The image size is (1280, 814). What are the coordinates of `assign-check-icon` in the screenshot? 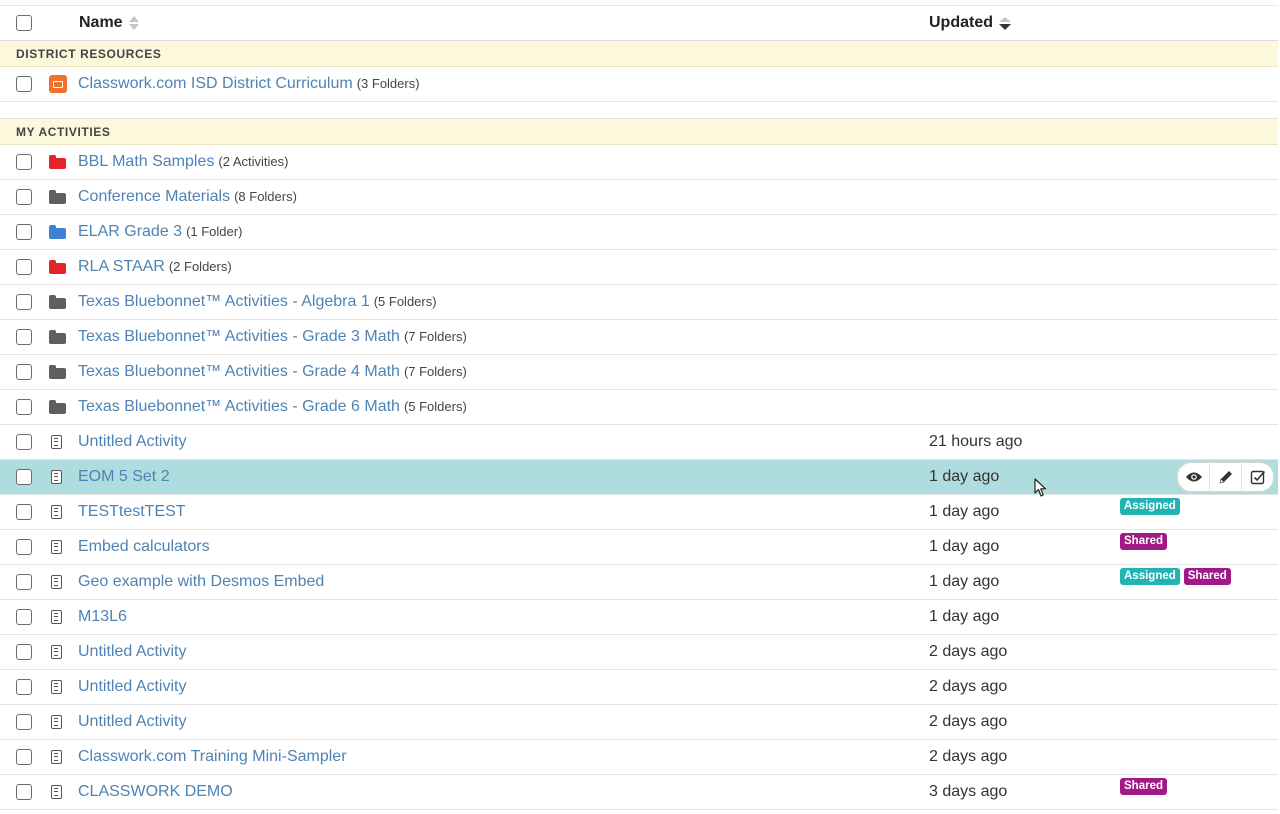 It's located at (1257, 477).